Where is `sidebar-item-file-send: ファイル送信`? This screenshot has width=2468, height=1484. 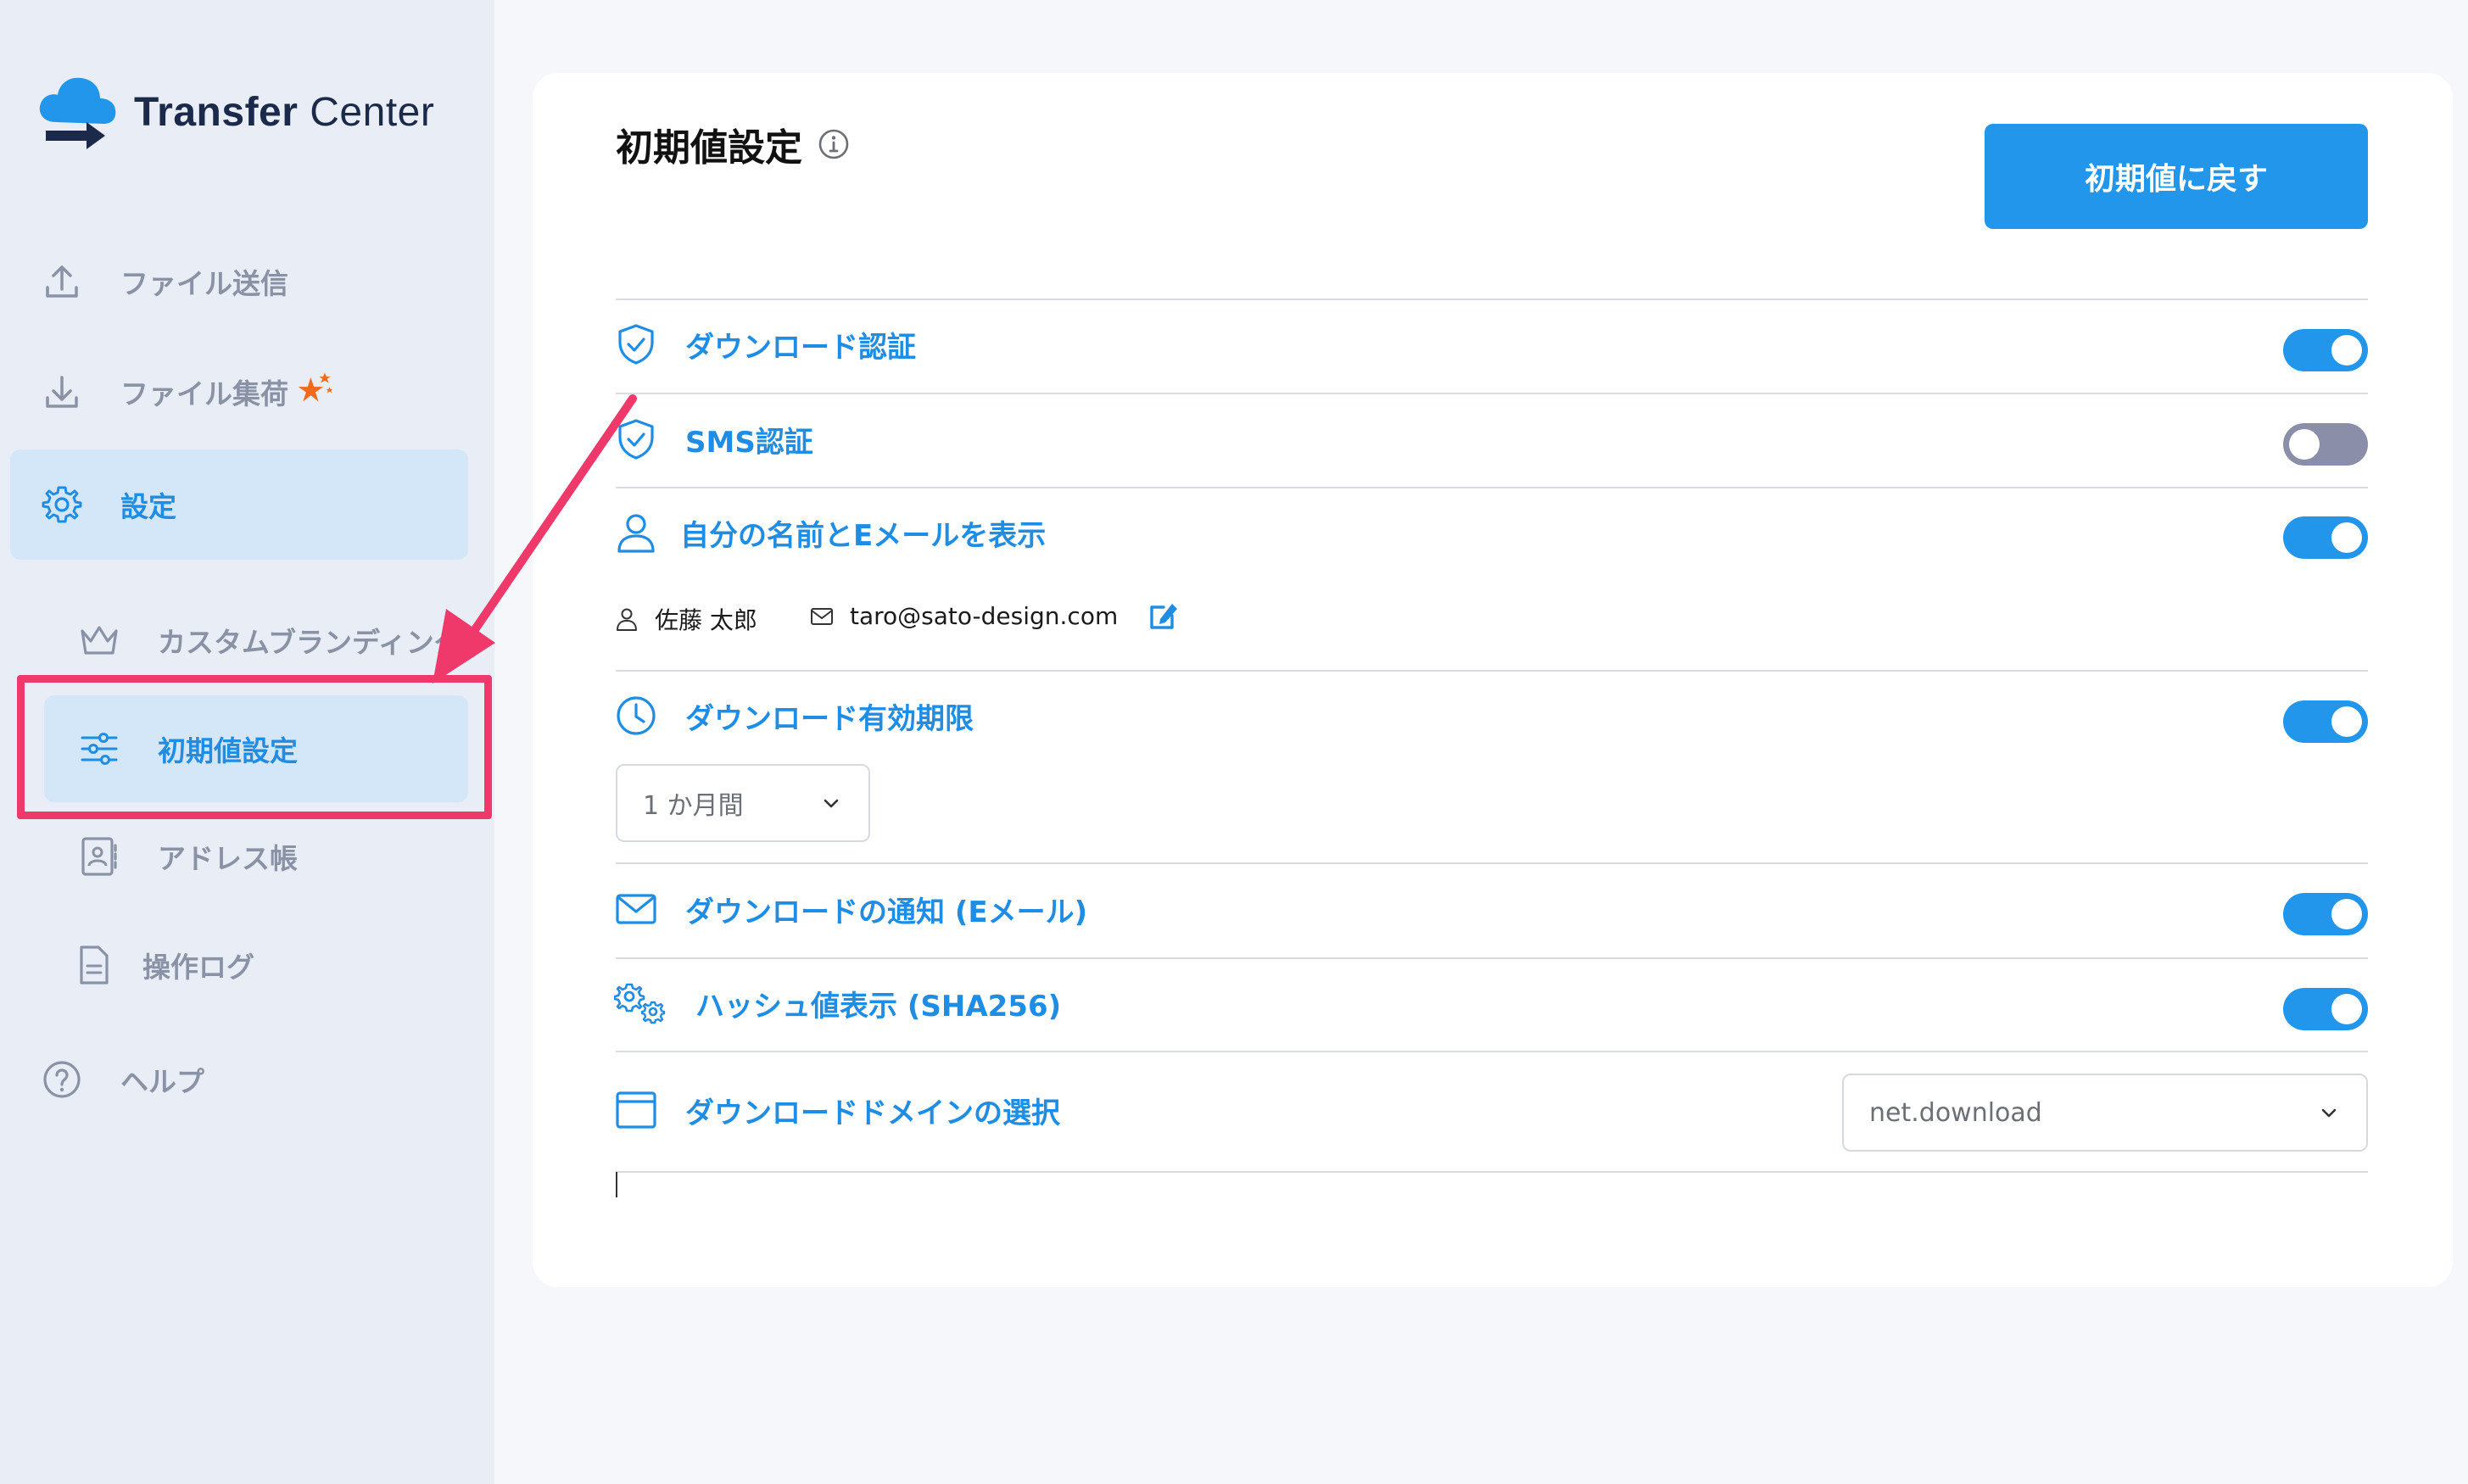 sidebar-item-file-send: ファイル送信 is located at coordinates (164, 281).